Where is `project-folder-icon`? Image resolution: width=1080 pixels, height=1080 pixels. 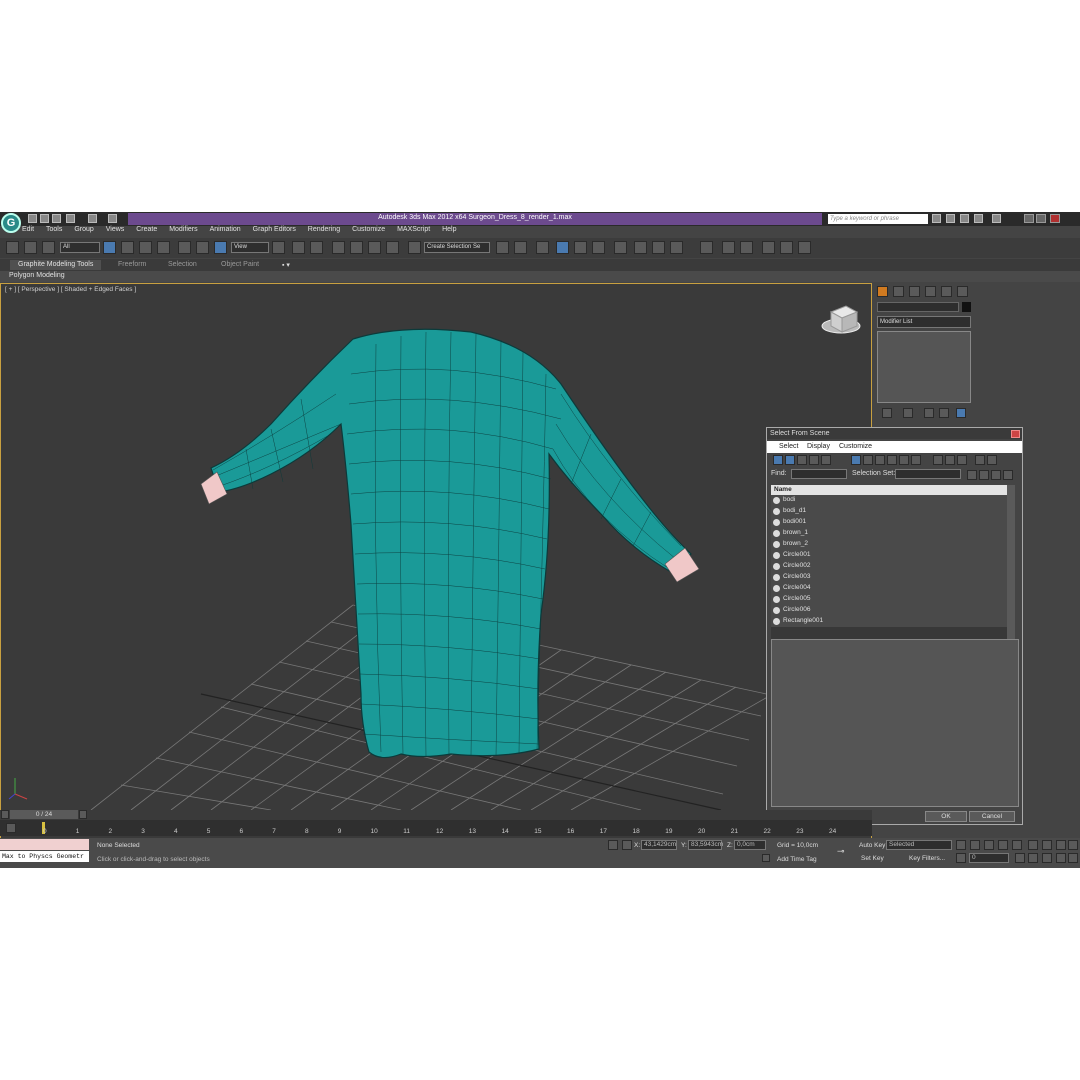
project-folder-icon is located at coordinates (112, 218).